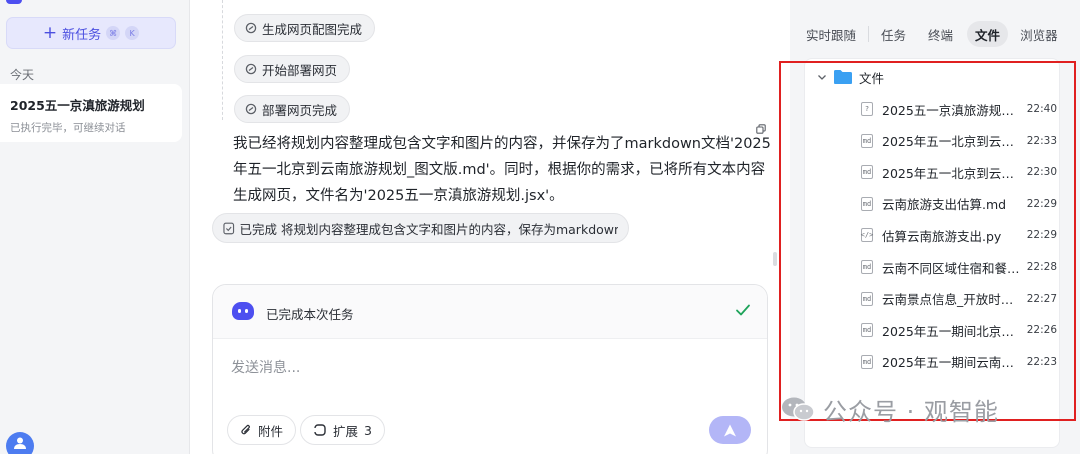 This screenshot has height=454, width=1080. Describe the element at coordinates (1039, 34) in the screenshot. I see `tab-browser: 浏览器` at that location.